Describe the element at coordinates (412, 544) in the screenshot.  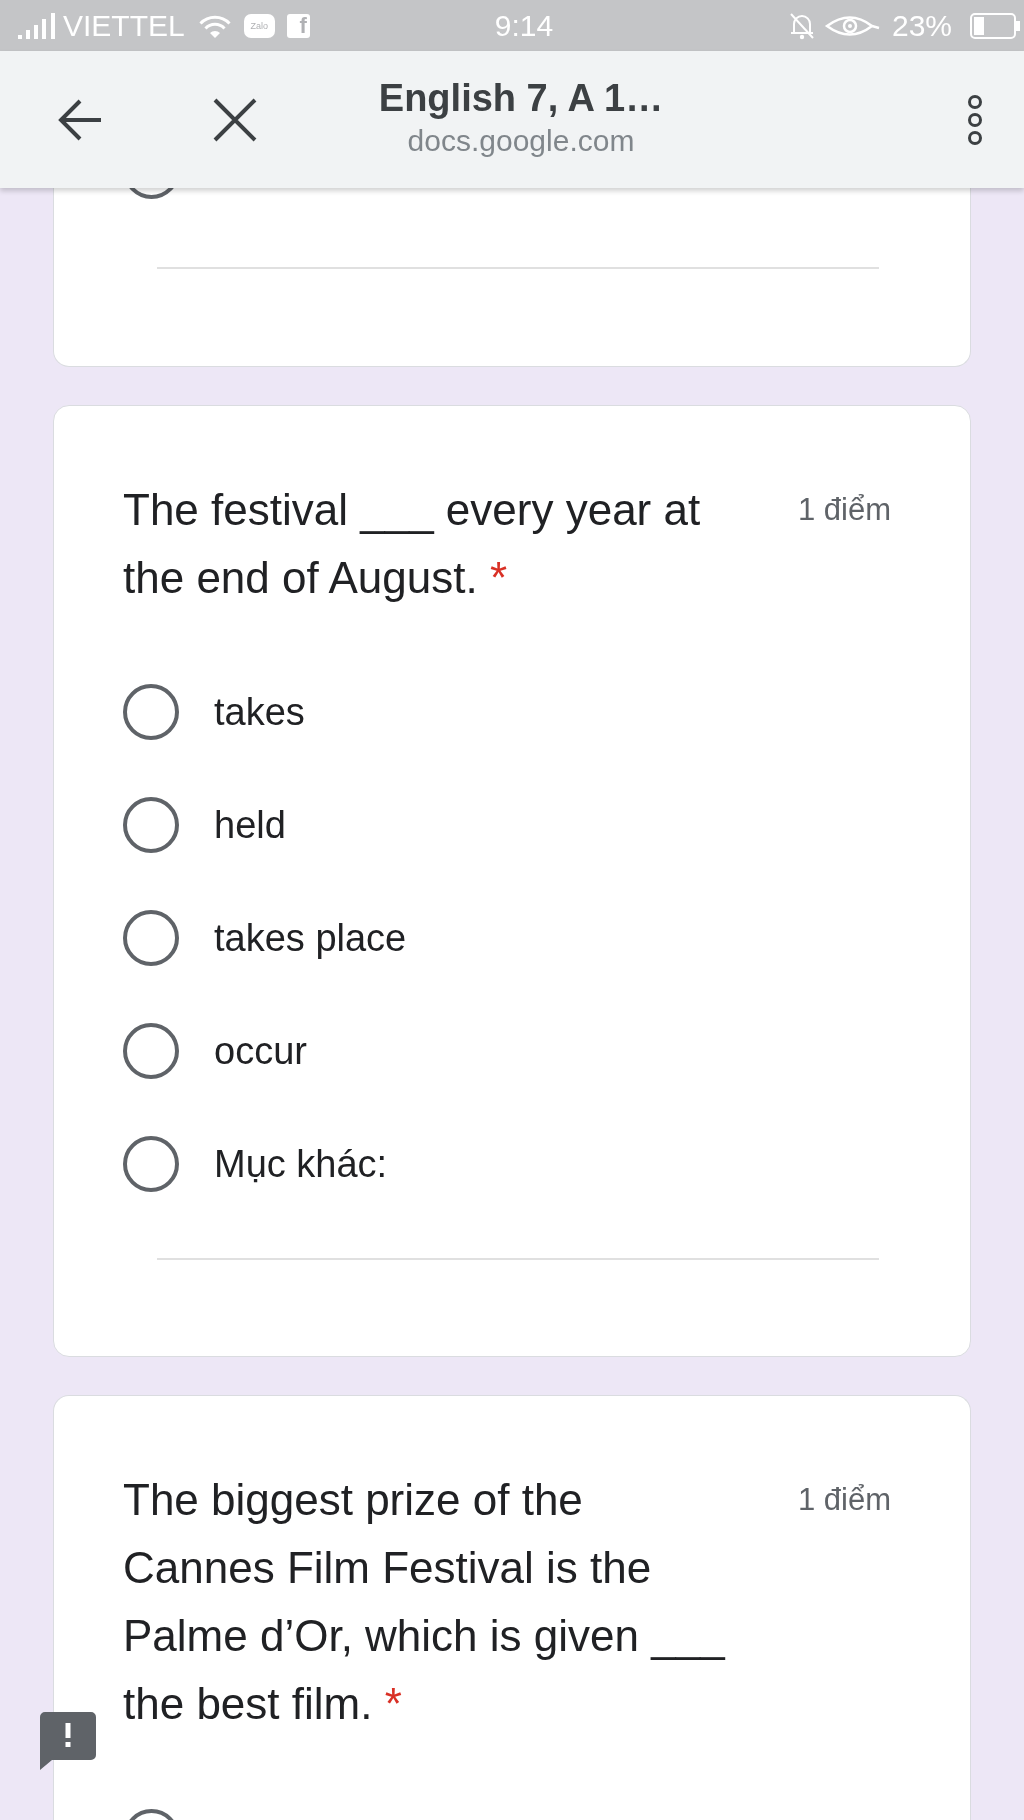
I see `question-text: The festival ___ every year at the end of August. *` at that location.